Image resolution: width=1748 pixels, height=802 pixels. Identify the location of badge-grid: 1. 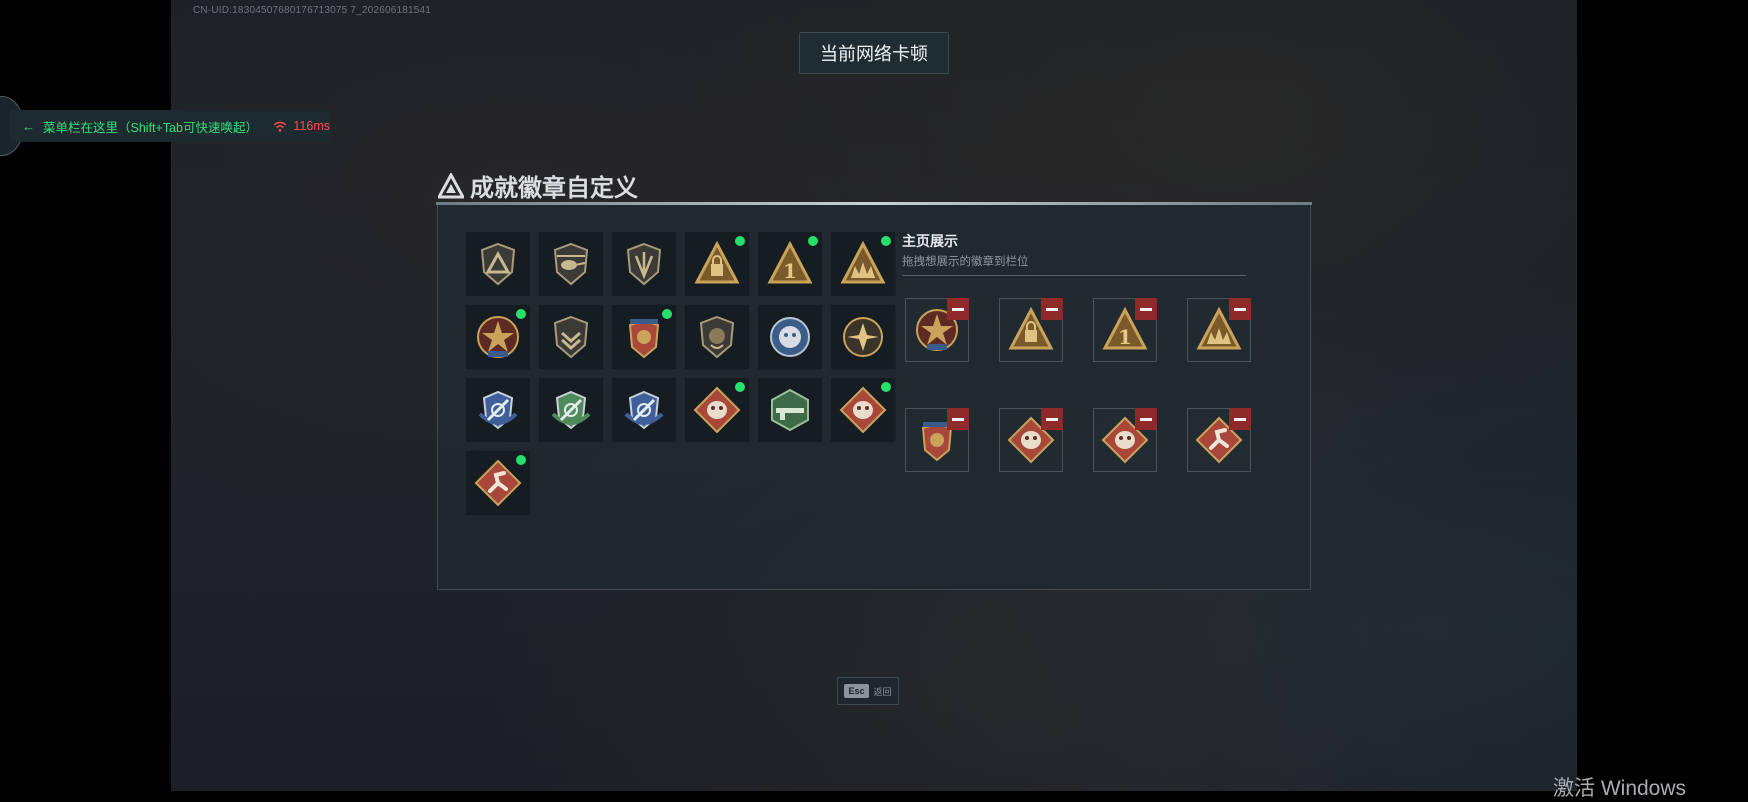
(680, 373).